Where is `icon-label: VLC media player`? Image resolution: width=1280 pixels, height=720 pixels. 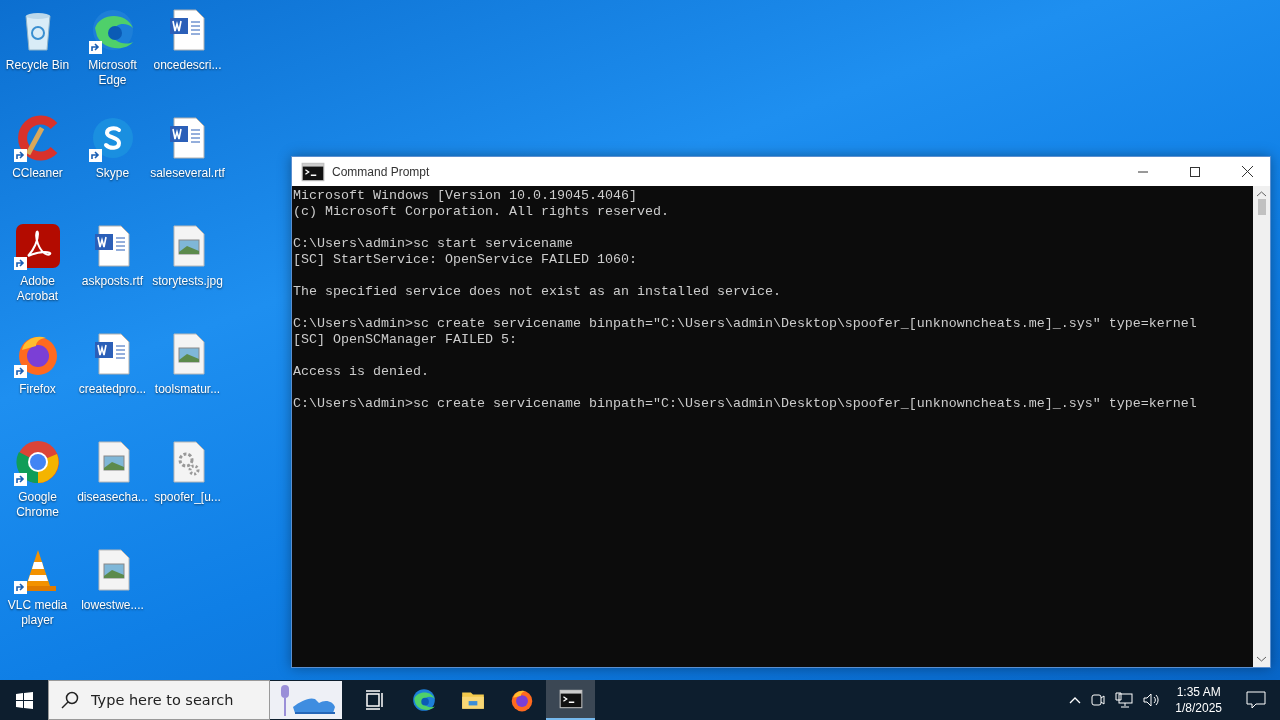 icon-label: VLC media player is located at coordinates (38, 613).